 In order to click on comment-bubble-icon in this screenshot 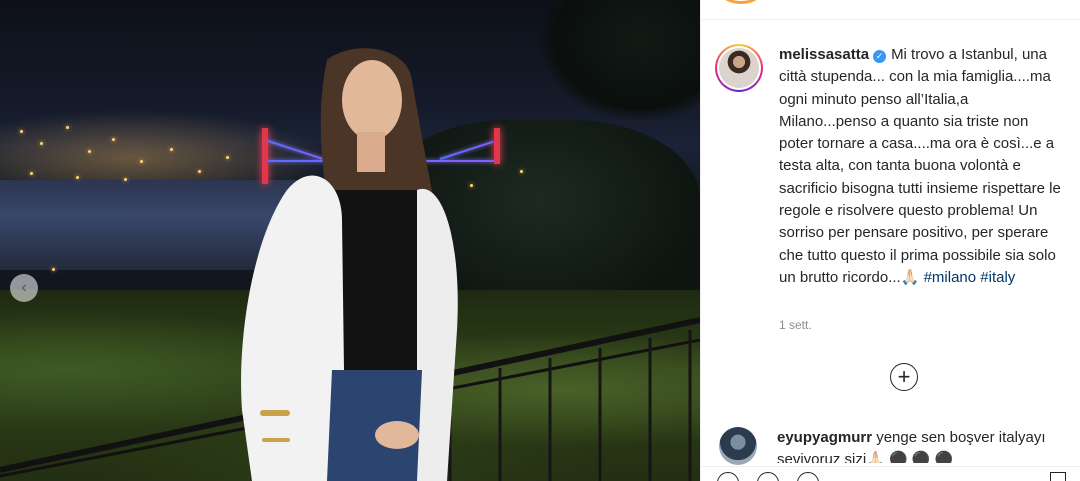, I will do `click(768, 476)`.